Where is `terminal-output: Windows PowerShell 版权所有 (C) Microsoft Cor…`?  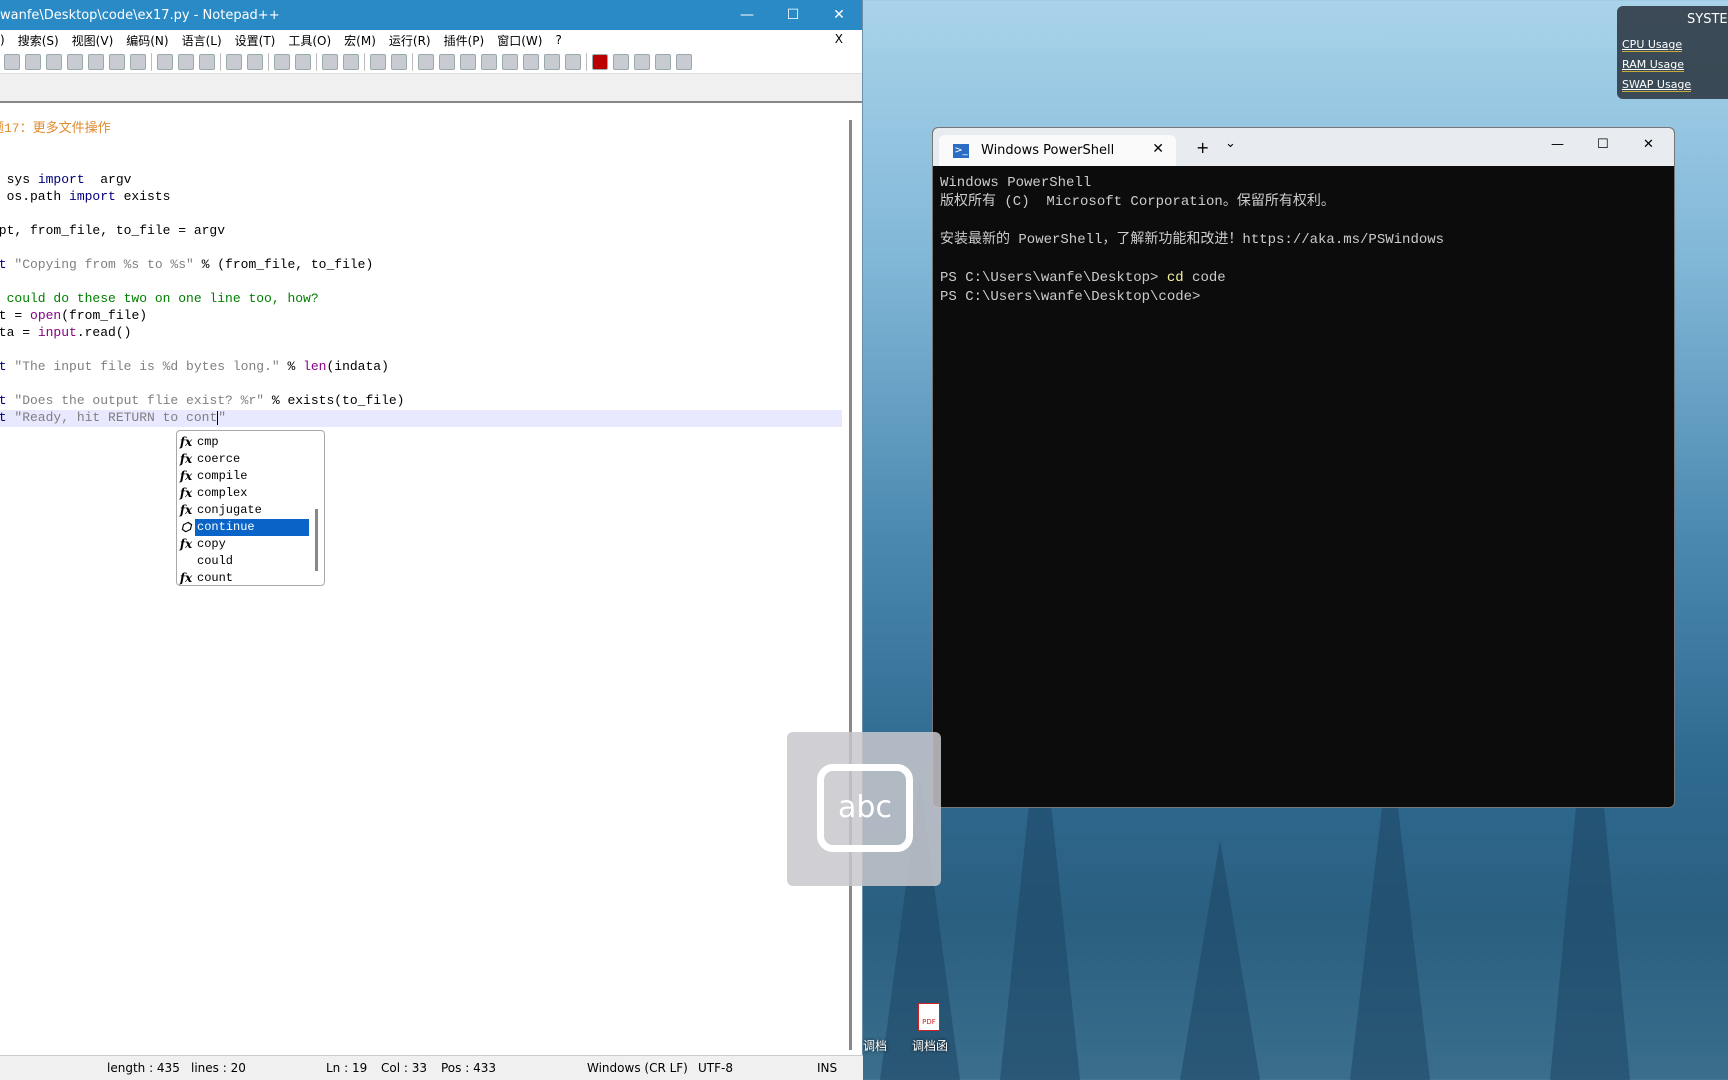
terminal-output: Windows PowerShell 版权所有 (C) Microsoft Cor… is located at coordinates (1303, 240).